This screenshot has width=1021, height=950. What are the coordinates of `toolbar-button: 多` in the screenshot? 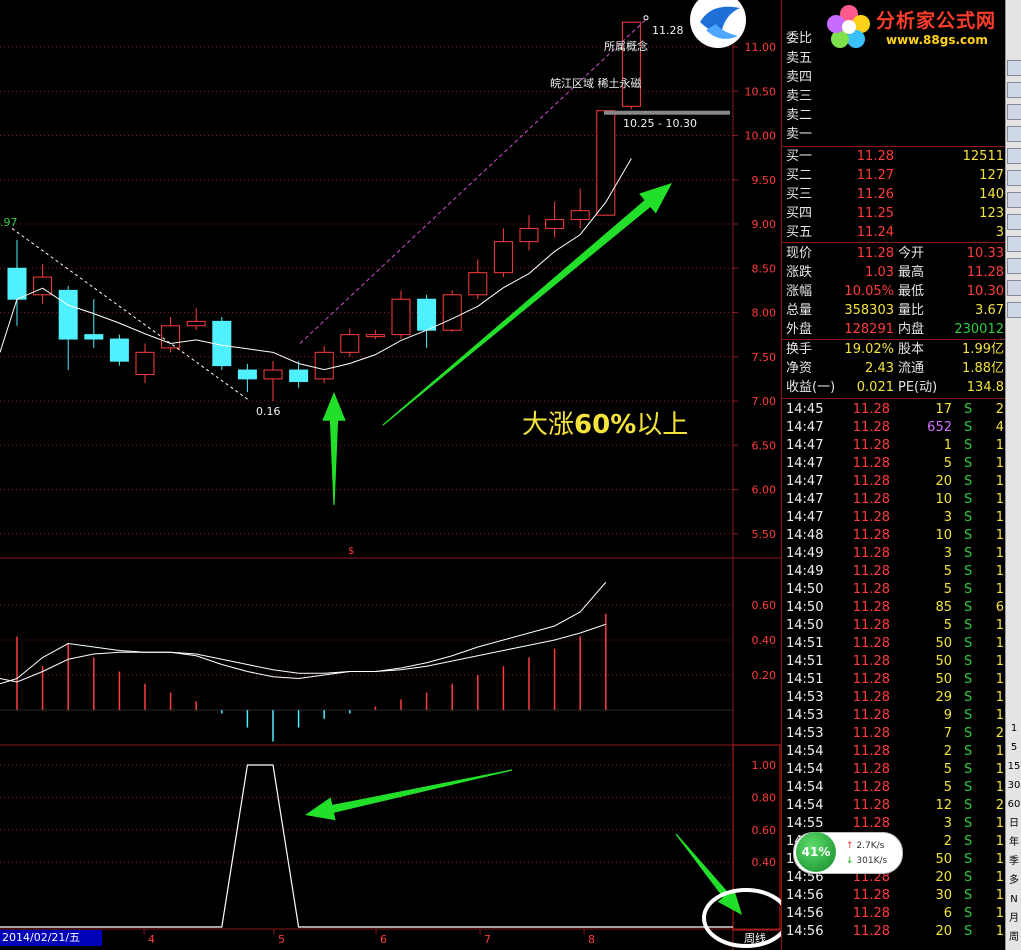 It's located at (1014, 881).